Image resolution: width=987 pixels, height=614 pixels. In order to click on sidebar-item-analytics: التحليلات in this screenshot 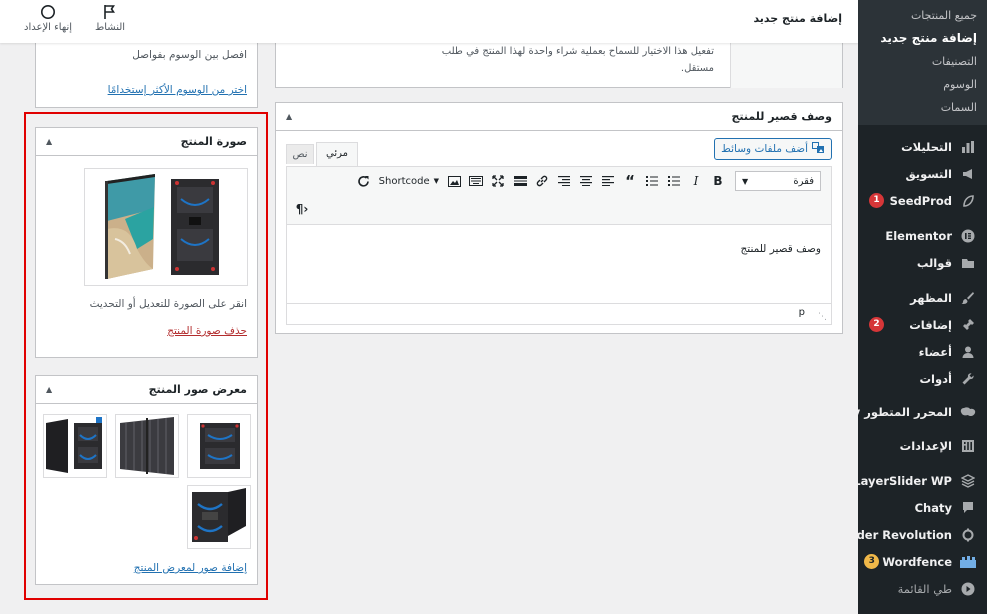, I will do `click(922, 146)`.